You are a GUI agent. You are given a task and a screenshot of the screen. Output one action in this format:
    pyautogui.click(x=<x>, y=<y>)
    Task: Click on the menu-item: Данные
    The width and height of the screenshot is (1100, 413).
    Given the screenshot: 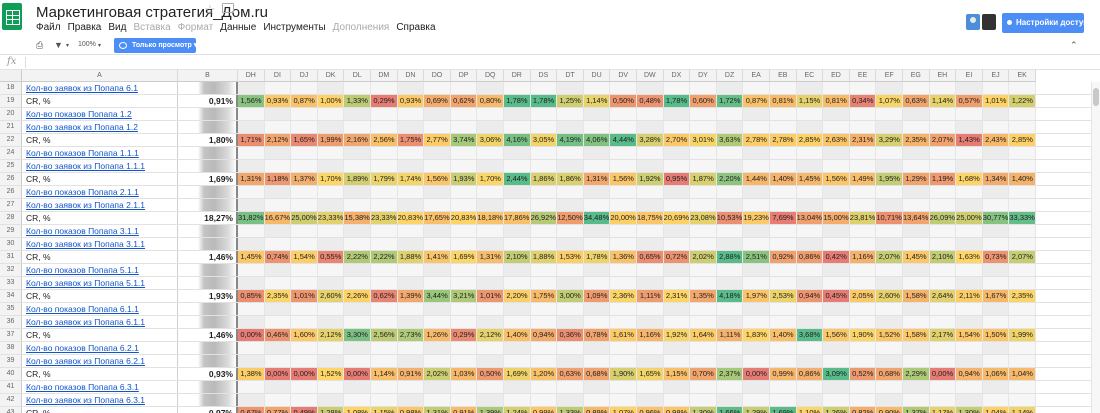 What is the action you would take?
    pyautogui.click(x=238, y=27)
    